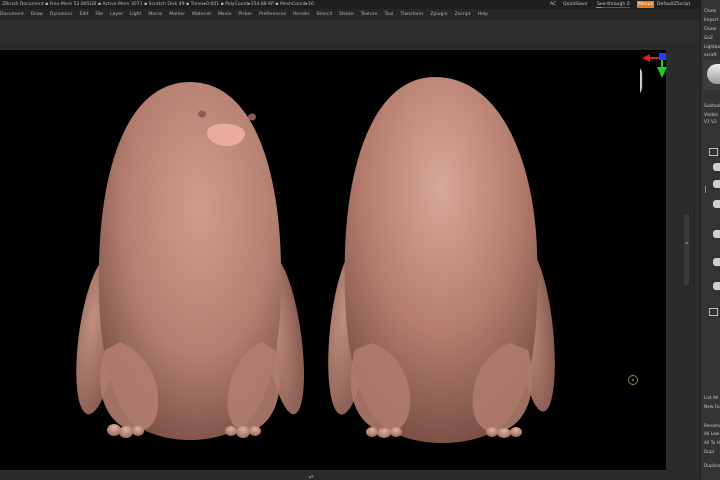 The image size is (720, 480). Describe the element at coordinates (438, 14) in the screenshot. I see `menu-zplugin: Zplugin` at that location.